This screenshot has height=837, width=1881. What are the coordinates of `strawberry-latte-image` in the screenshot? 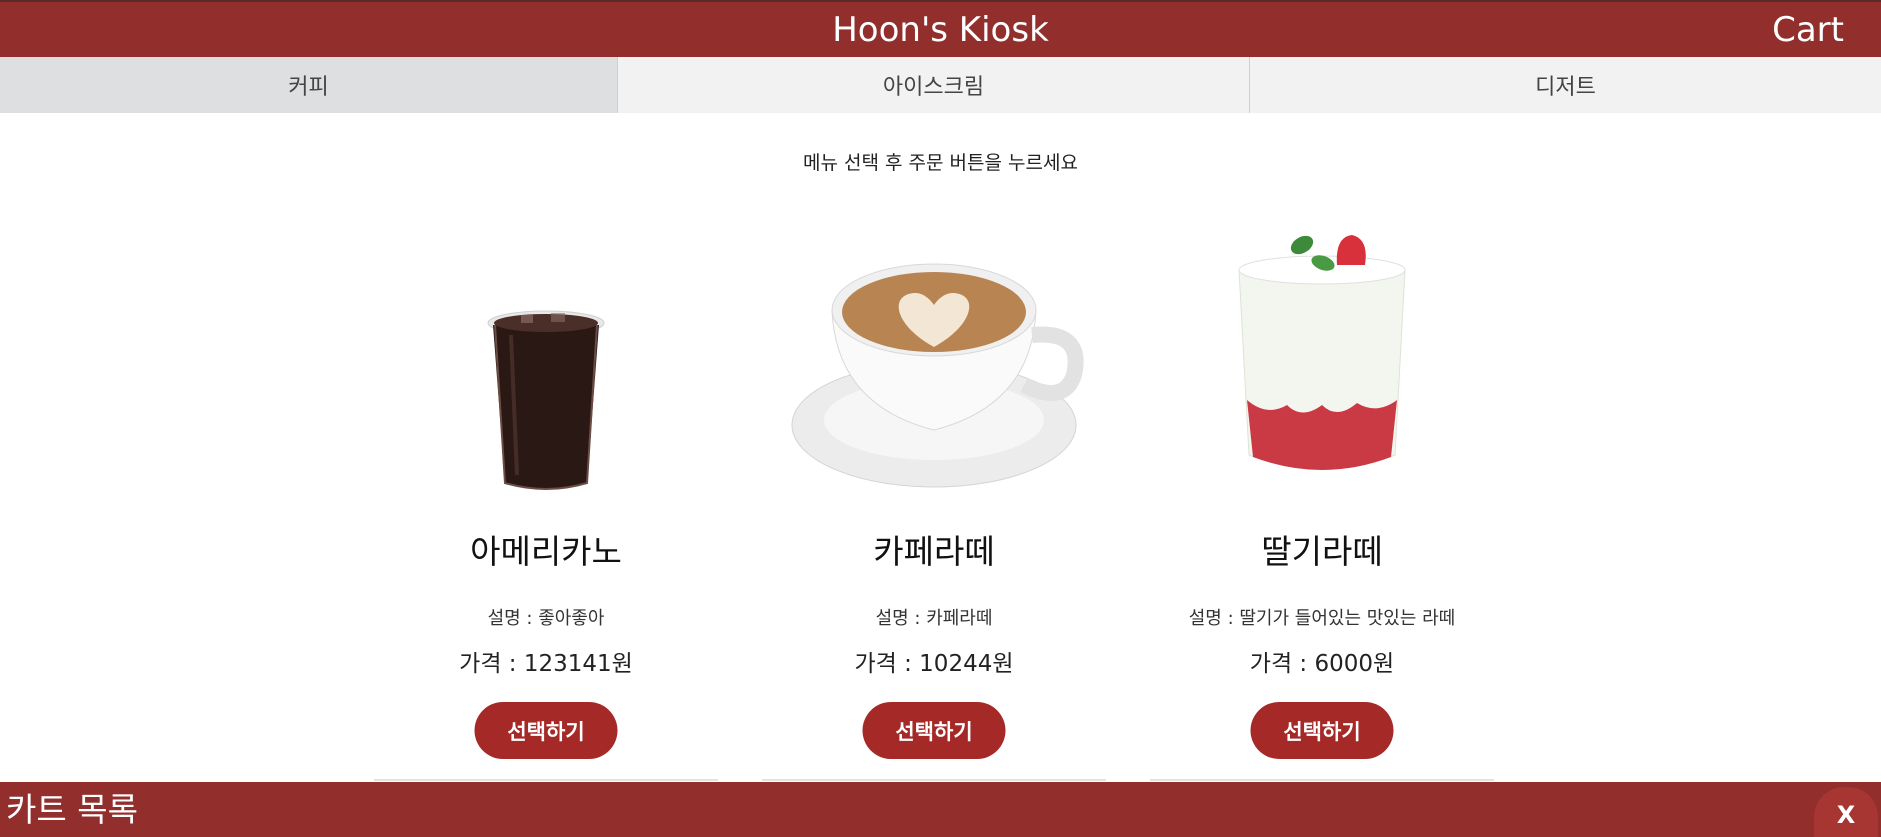 It's located at (1322, 360).